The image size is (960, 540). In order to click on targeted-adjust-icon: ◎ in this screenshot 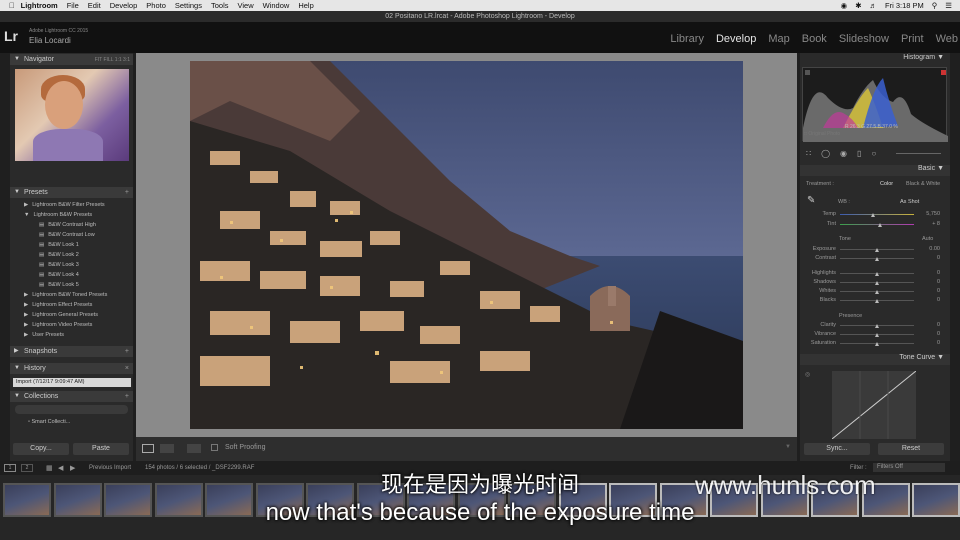, I will do `click(807, 374)`.